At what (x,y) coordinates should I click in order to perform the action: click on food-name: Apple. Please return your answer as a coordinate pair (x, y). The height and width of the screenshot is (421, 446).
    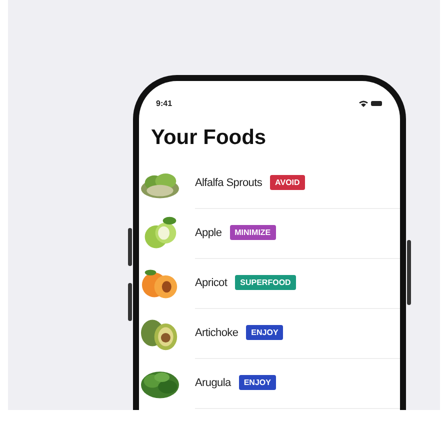
    Looking at the image, I should click on (208, 232).